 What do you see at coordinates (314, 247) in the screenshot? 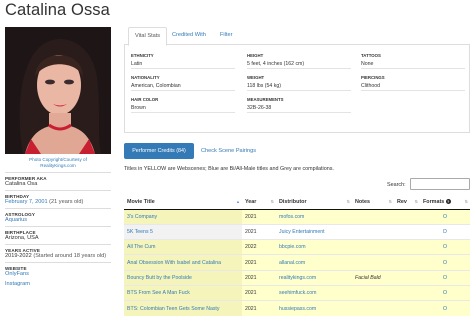
I see `distributor-link: bbcpie.com` at bounding box center [314, 247].